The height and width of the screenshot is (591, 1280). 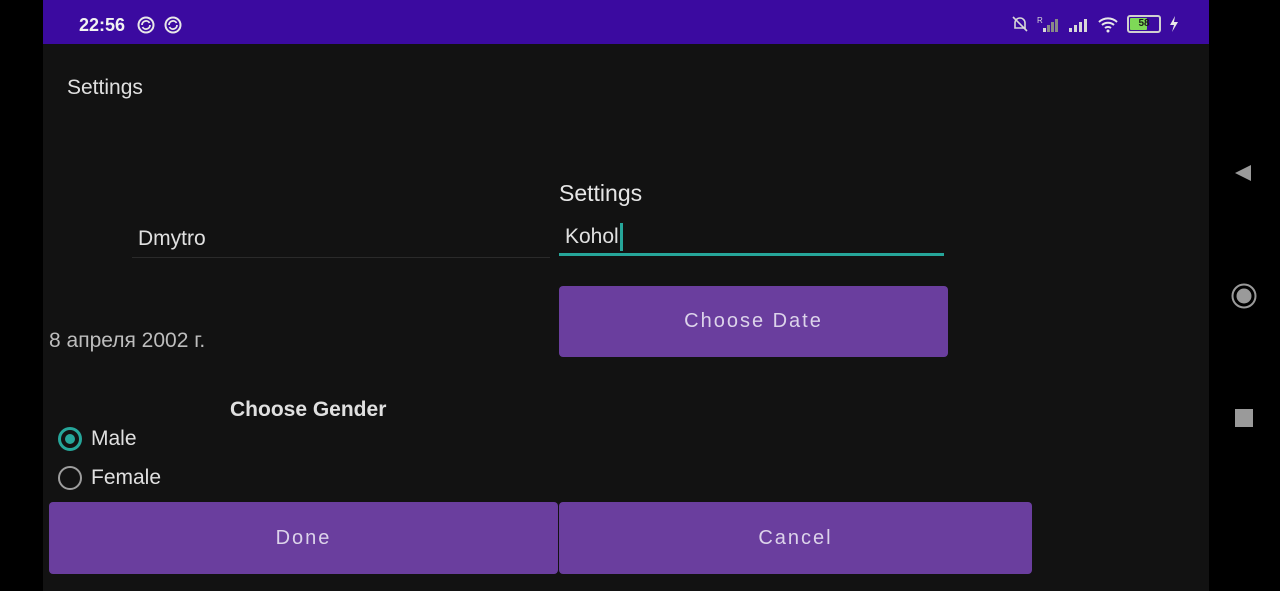 What do you see at coordinates (1095, 24) in the screenshot?
I see `status-icons: R 58` at bounding box center [1095, 24].